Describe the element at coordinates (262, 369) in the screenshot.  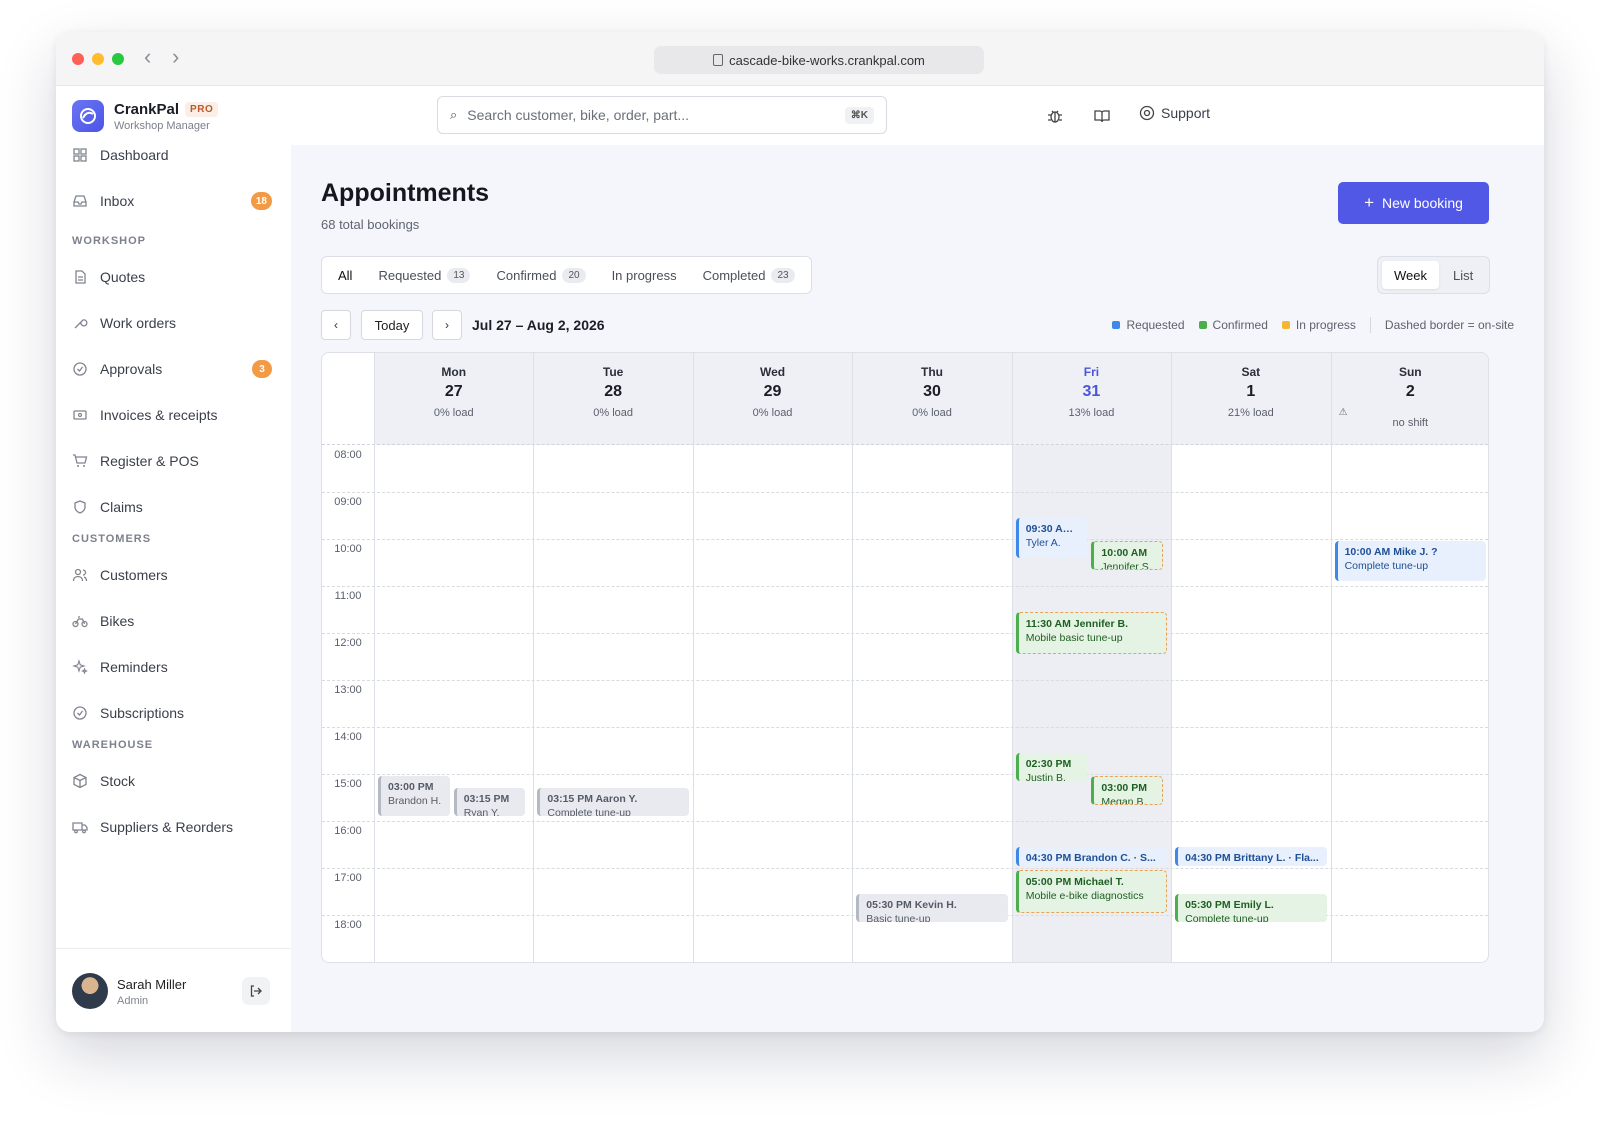
I see `count-badge: 3` at that location.